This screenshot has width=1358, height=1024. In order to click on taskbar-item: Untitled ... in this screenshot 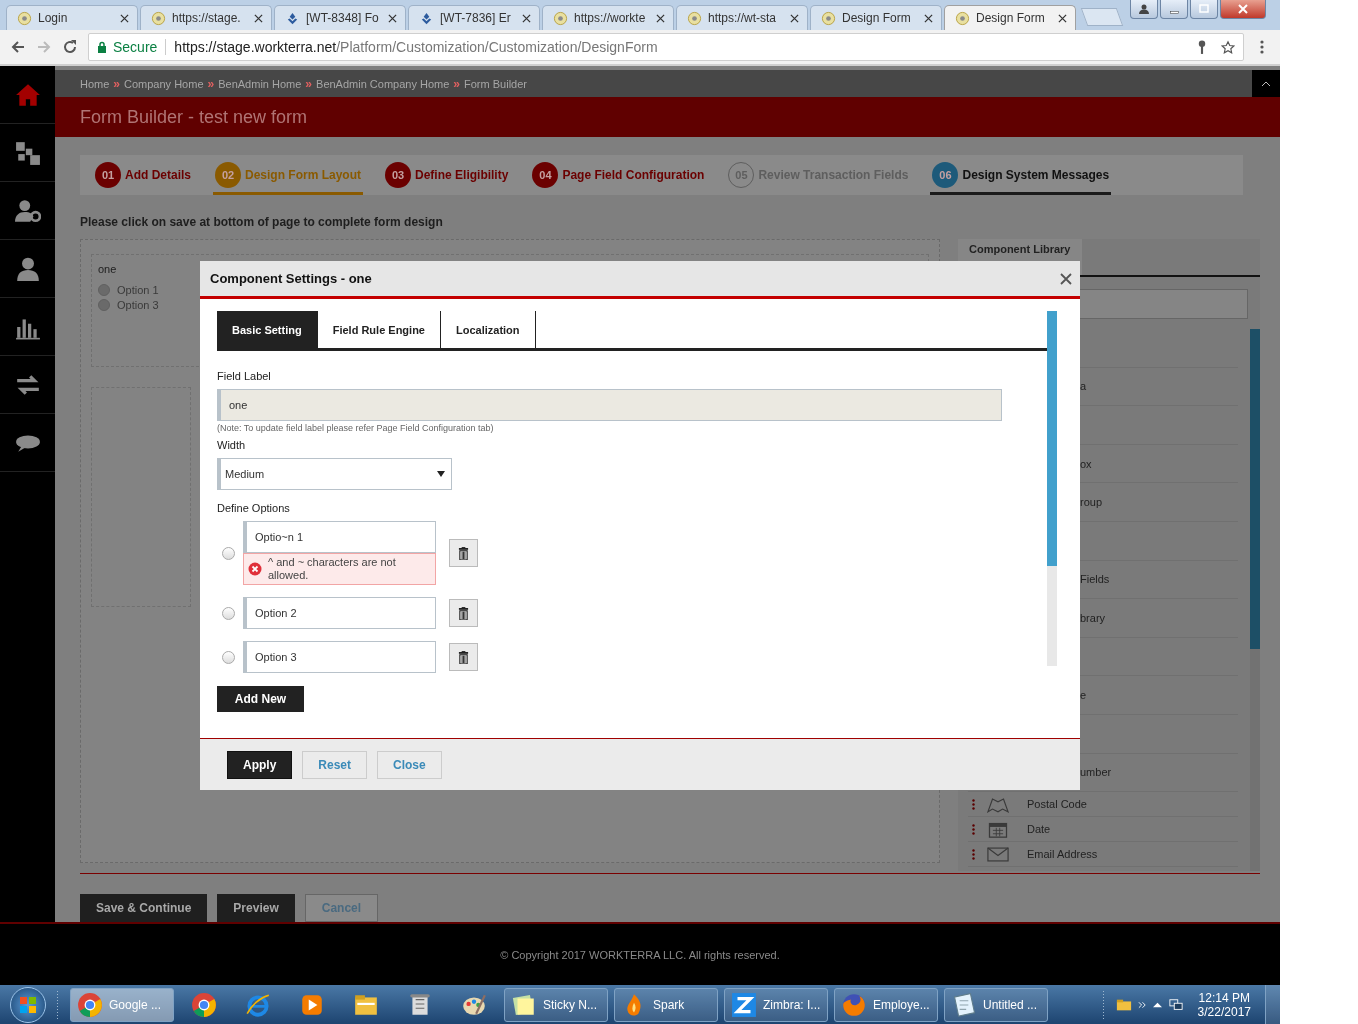, I will do `click(996, 1004)`.